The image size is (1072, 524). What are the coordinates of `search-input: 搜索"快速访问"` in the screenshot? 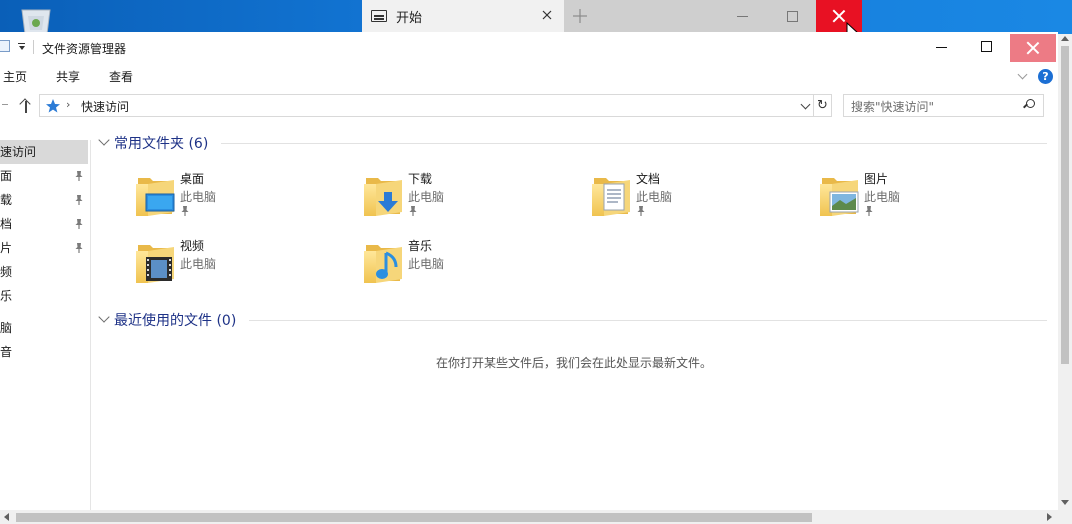 It's located at (943, 105).